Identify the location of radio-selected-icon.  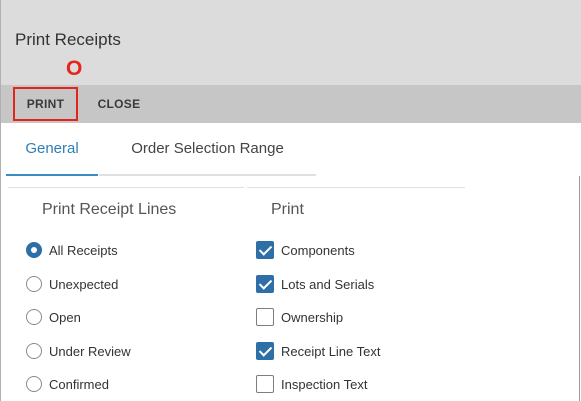
(34, 250).